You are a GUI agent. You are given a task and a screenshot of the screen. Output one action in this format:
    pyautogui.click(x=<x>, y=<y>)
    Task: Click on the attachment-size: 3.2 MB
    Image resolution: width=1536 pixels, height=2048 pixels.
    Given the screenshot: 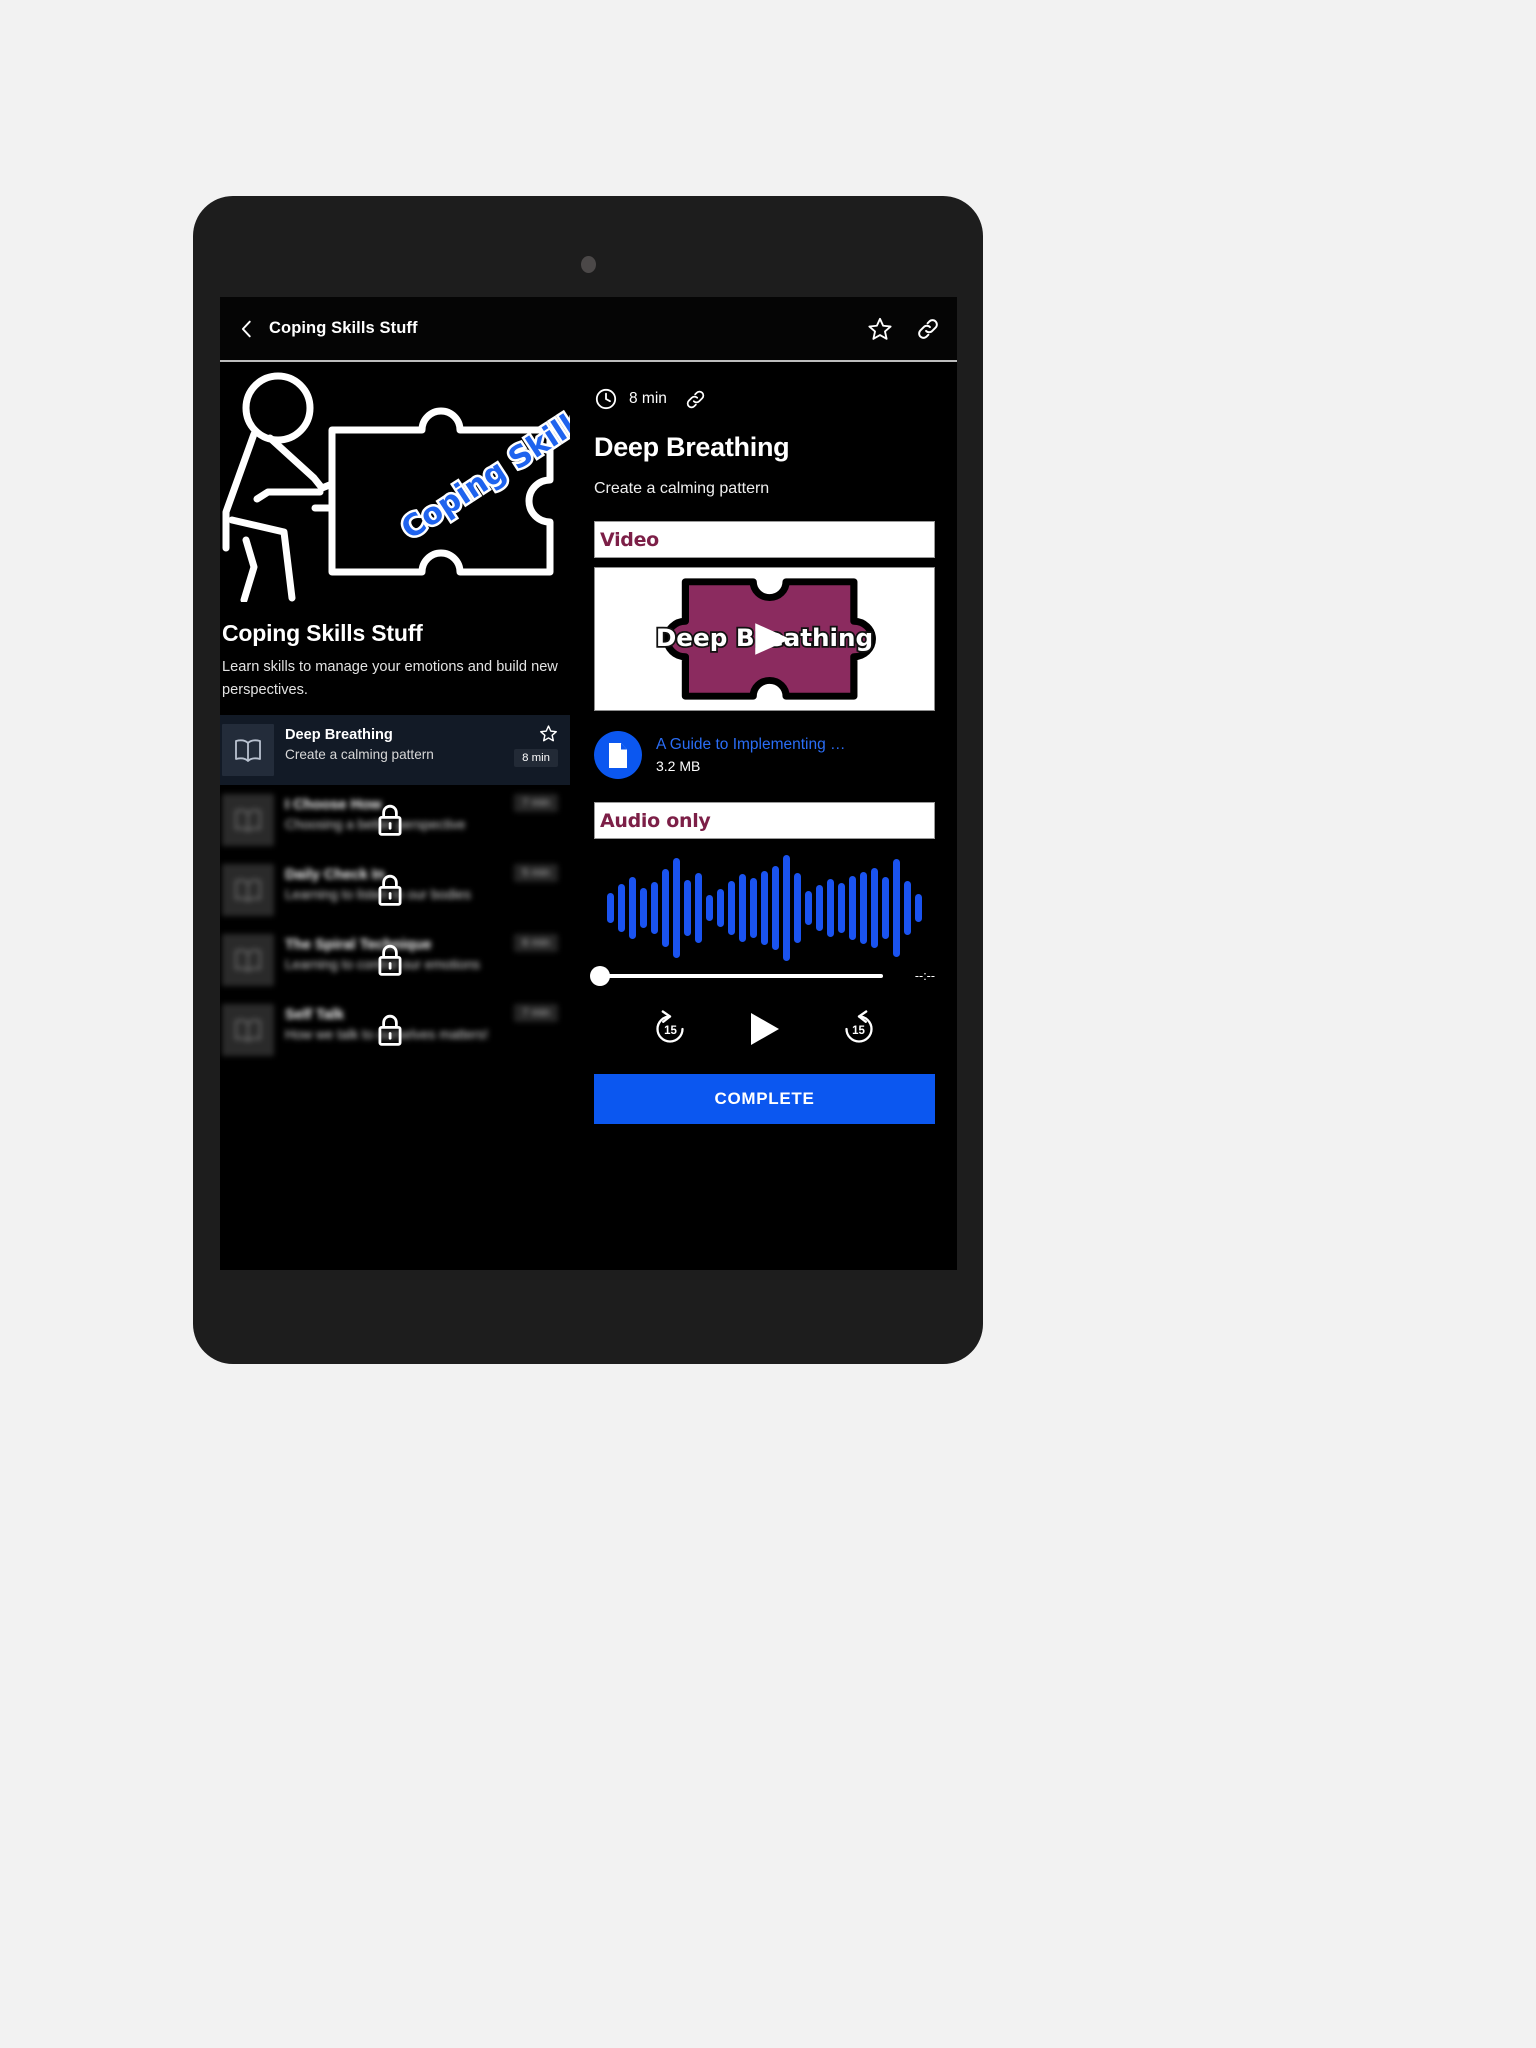 What is the action you would take?
    pyautogui.click(x=678, y=766)
    